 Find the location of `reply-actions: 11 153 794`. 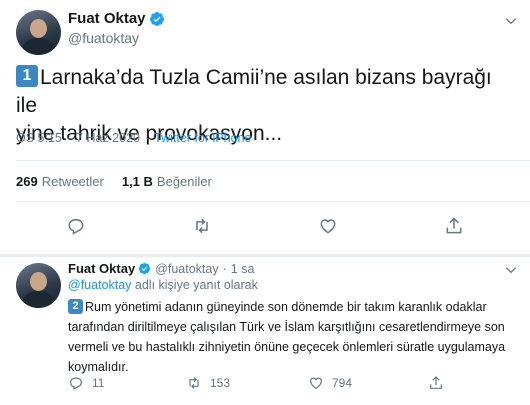

reply-actions: 11 153 794 is located at coordinates (265, 385).